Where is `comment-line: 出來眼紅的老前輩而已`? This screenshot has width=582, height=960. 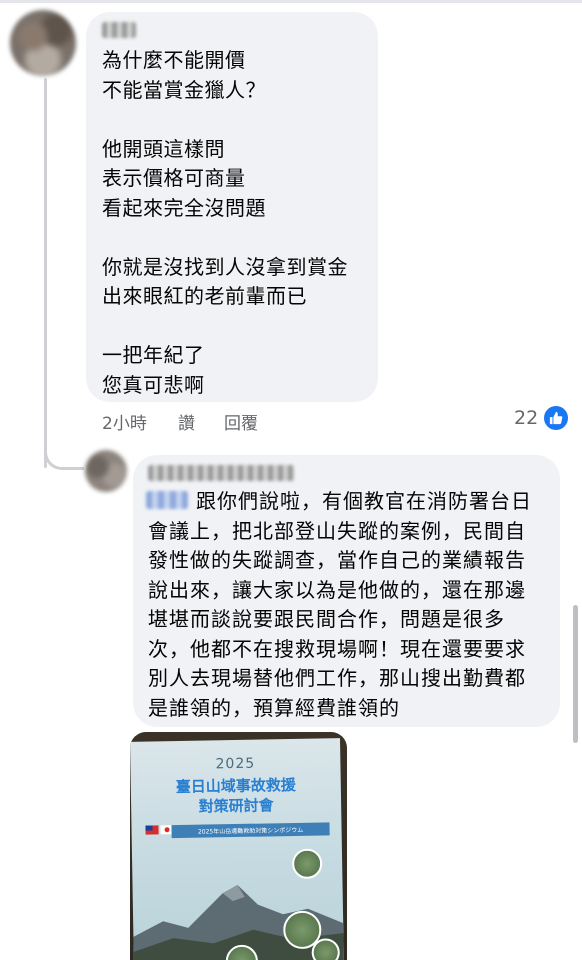
comment-line: 出來眼紅的老前輩而已 is located at coordinates (204, 296).